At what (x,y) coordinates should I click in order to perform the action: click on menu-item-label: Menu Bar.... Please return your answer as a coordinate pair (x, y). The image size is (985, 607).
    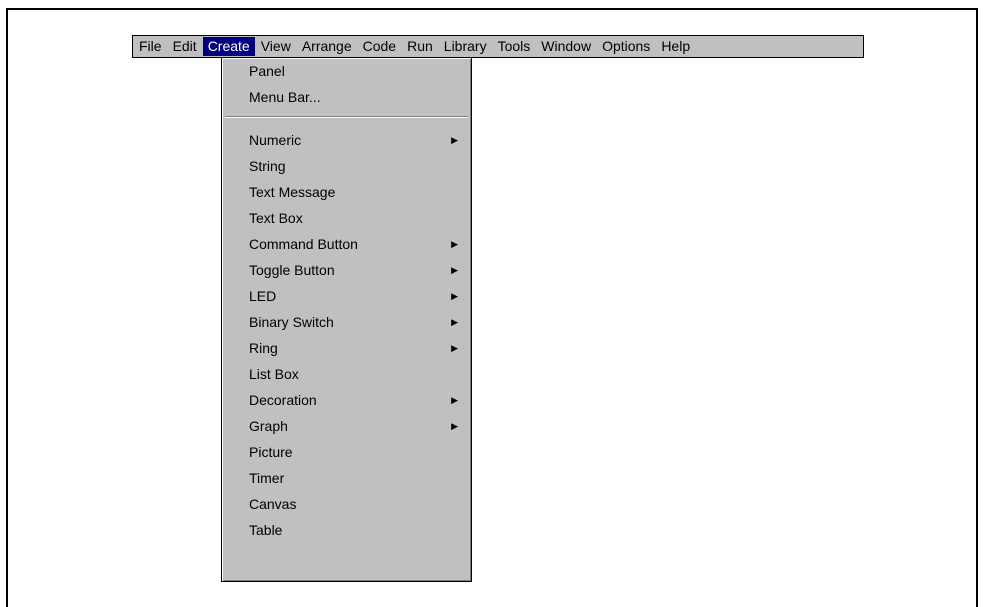
    Looking at the image, I should click on (285, 97).